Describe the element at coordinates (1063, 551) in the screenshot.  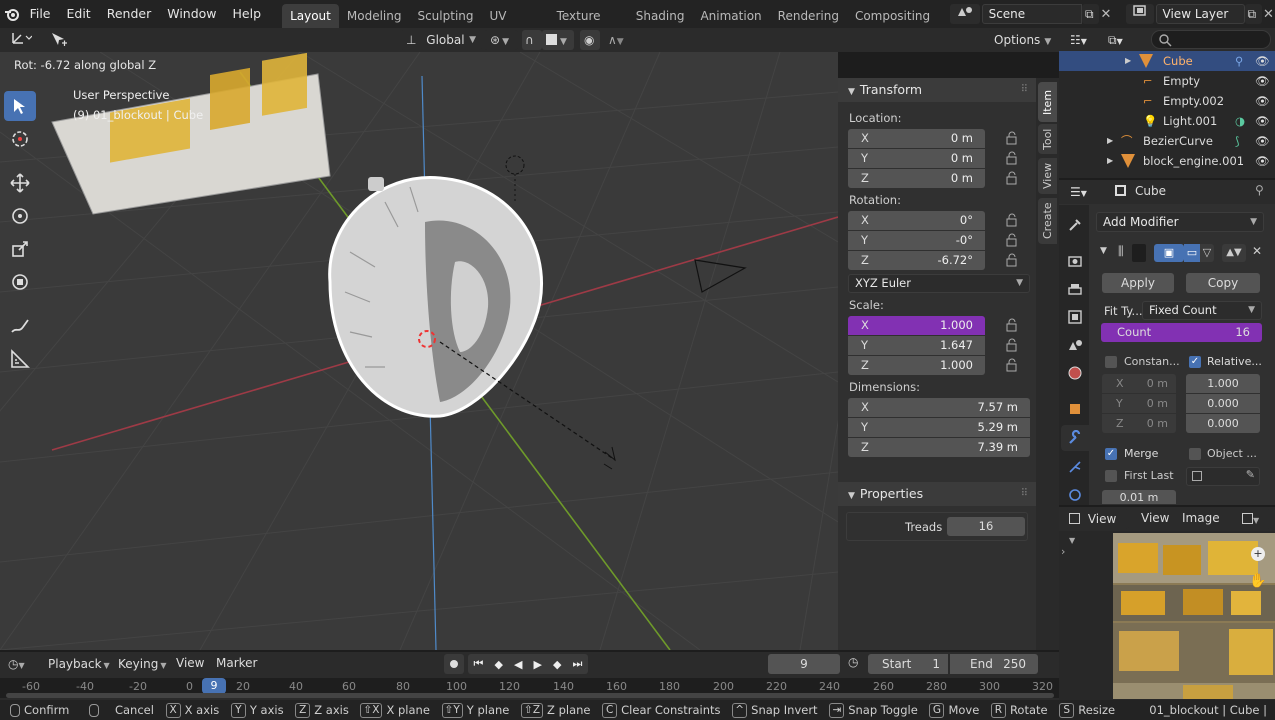
I see `expand-toolbar-icon: ›` at that location.